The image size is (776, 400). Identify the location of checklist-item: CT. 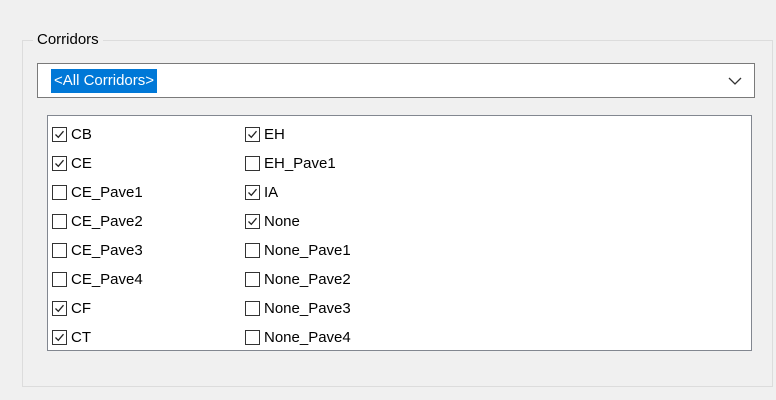
(97, 337).